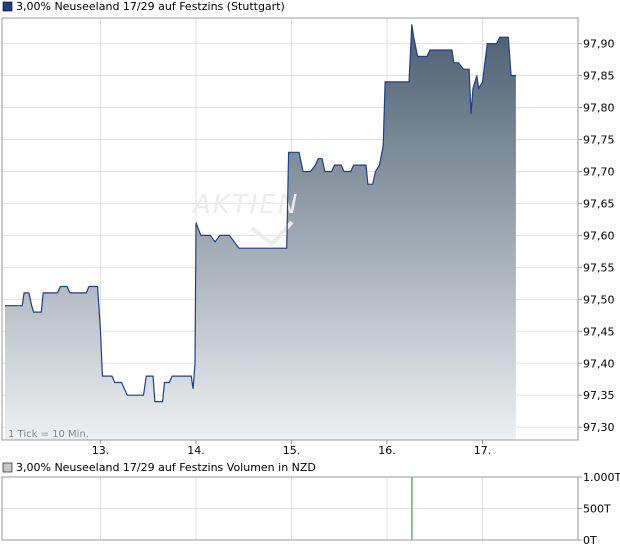  I want to click on price-y-tick-label: 97,40, so click(599, 363).